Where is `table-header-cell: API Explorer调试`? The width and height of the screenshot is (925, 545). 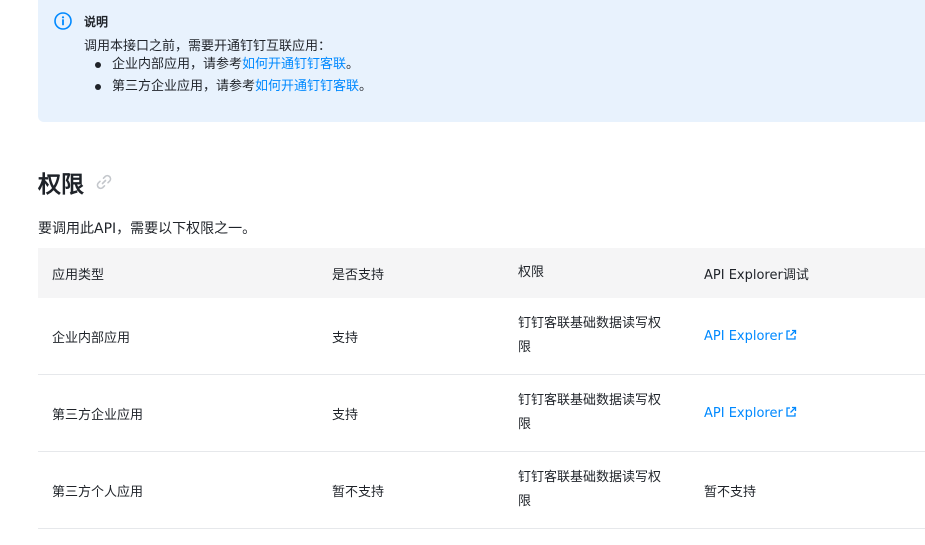
table-header-cell: API Explorer调试 is located at coordinates (756, 275).